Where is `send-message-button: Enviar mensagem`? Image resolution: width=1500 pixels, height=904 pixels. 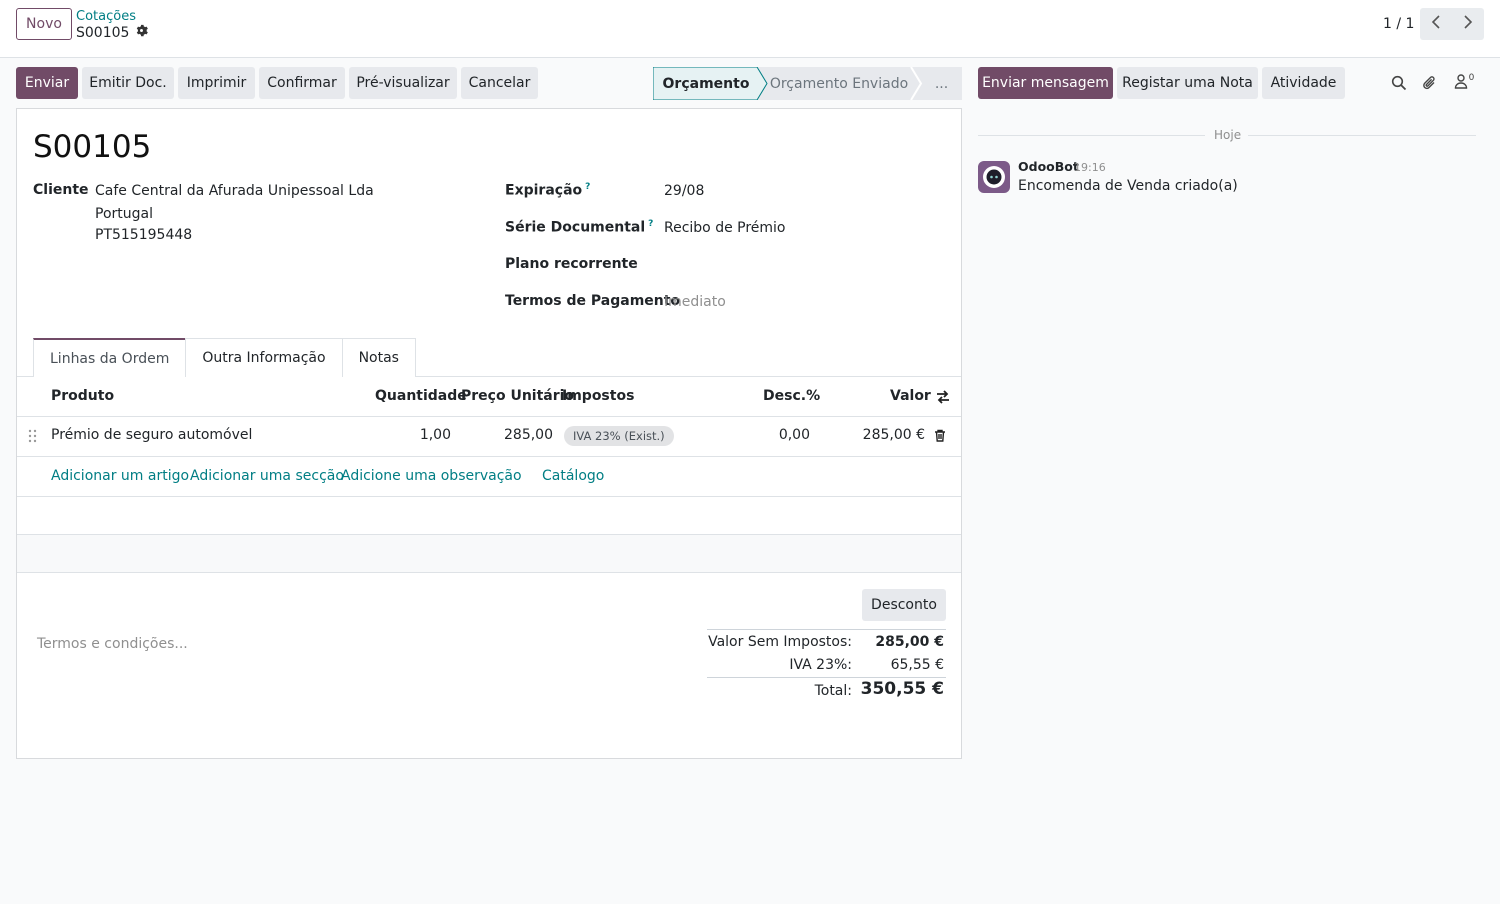 send-message-button: Enviar mensagem is located at coordinates (1045, 83).